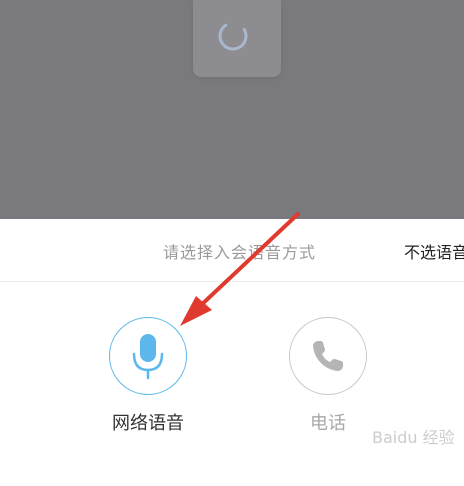 The image size is (464, 486). I want to click on microphone-icon, so click(148, 357).